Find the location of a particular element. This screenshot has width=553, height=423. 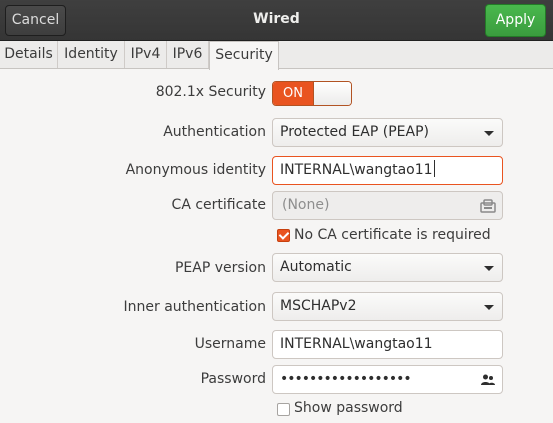

header-bar: Cancel Wired Apply is located at coordinates (276, 20).